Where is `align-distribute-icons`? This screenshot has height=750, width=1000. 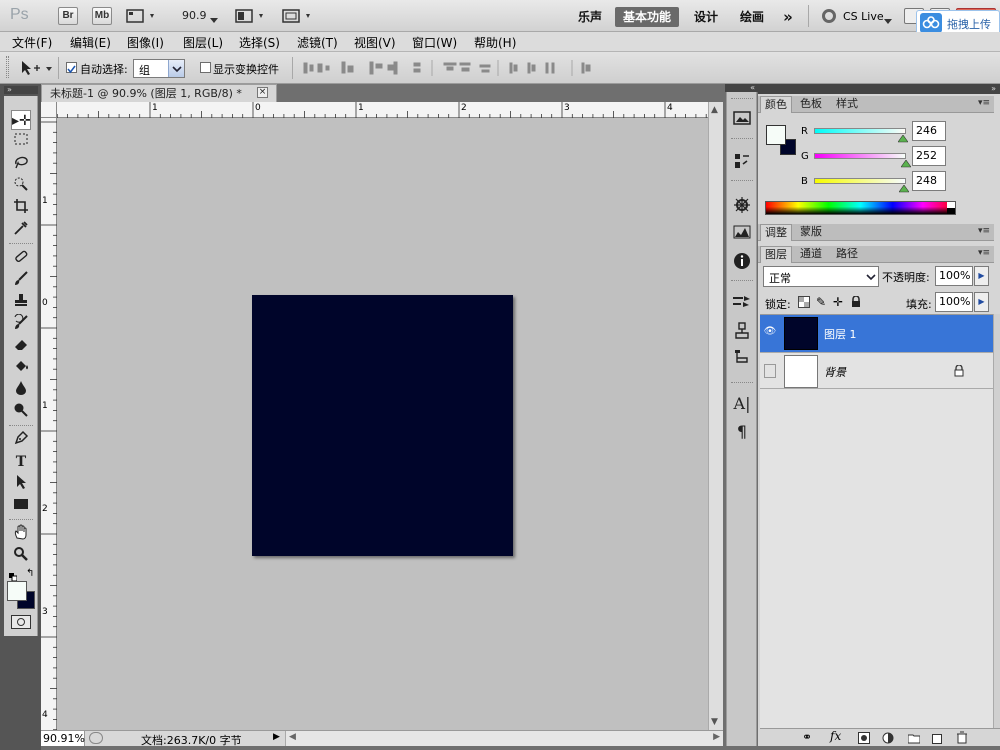 align-distribute-icons is located at coordinates (447, 68).